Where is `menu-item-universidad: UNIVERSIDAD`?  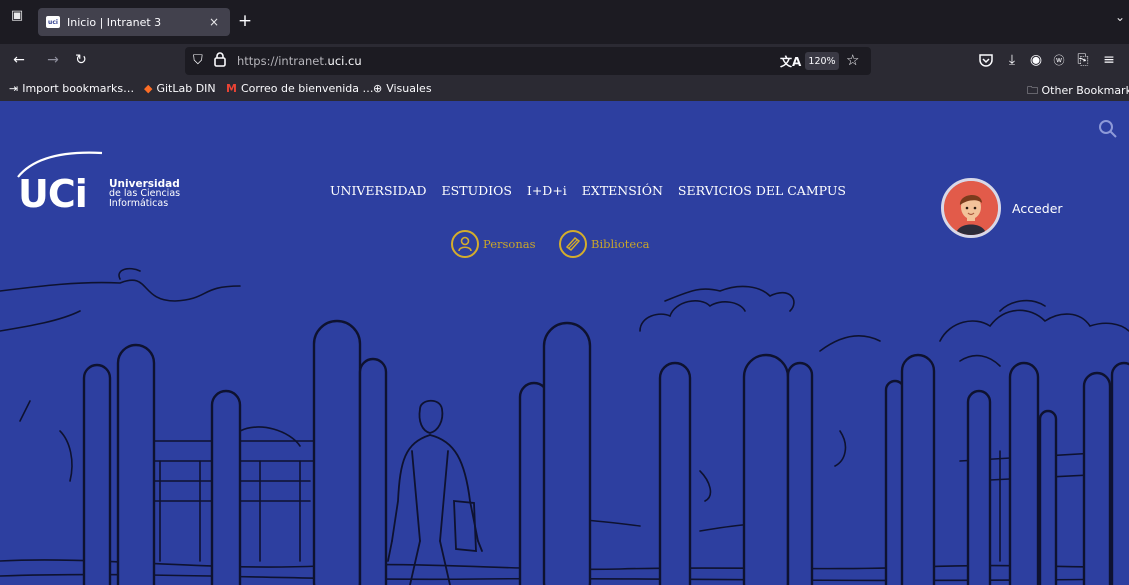
menu-item-universidad: UNIVERSIDAD is located at coordinates (378, 190).